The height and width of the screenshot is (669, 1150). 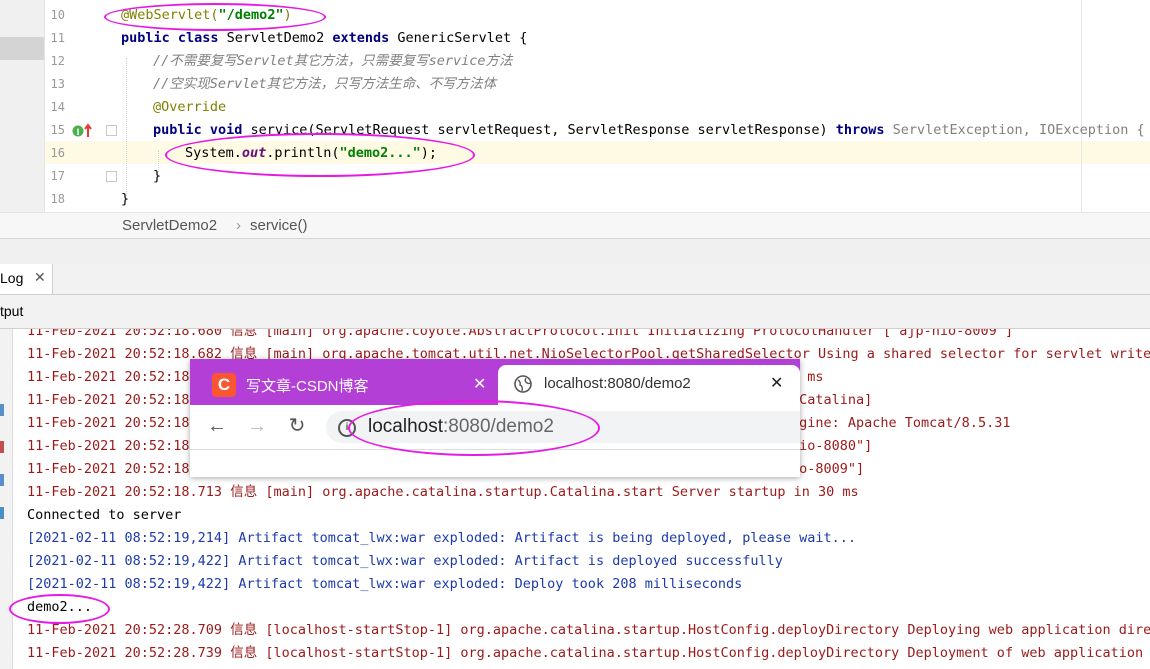 I want to click on globe-icon, so click(x=523, y=384).